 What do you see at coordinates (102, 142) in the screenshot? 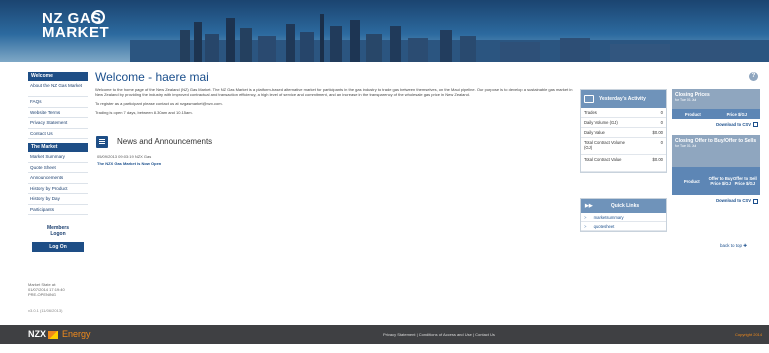
I see `news-icon` at bounding box center [102, 142].